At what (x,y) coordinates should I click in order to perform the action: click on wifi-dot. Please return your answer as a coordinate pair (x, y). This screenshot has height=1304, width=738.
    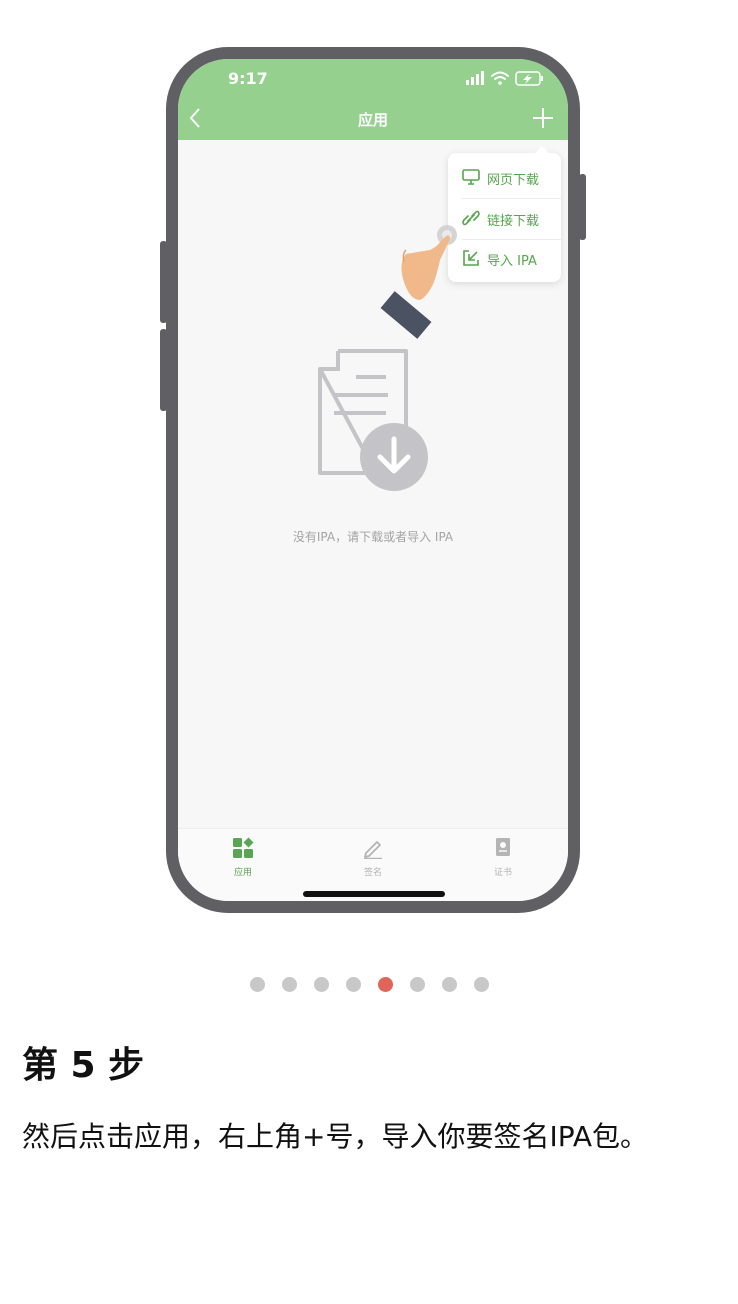
    Looking at the image, I should click on (500, 83).